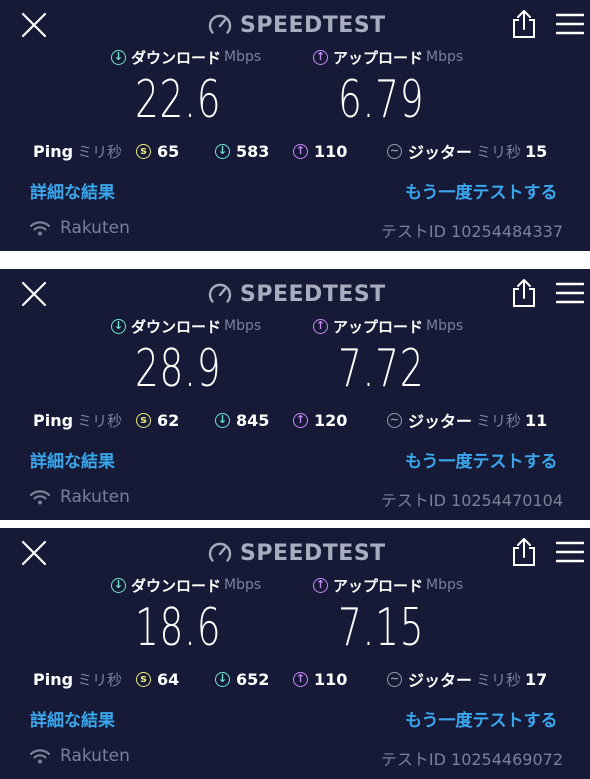  I want to click on ping-idle-value: 65, so click(168, 151).